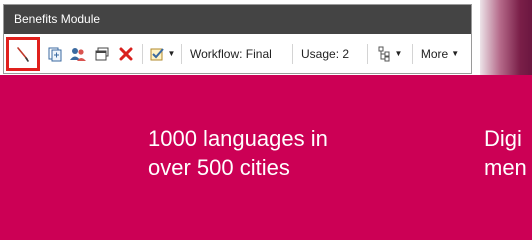  I want to click on windows-button, so click(102, 54).